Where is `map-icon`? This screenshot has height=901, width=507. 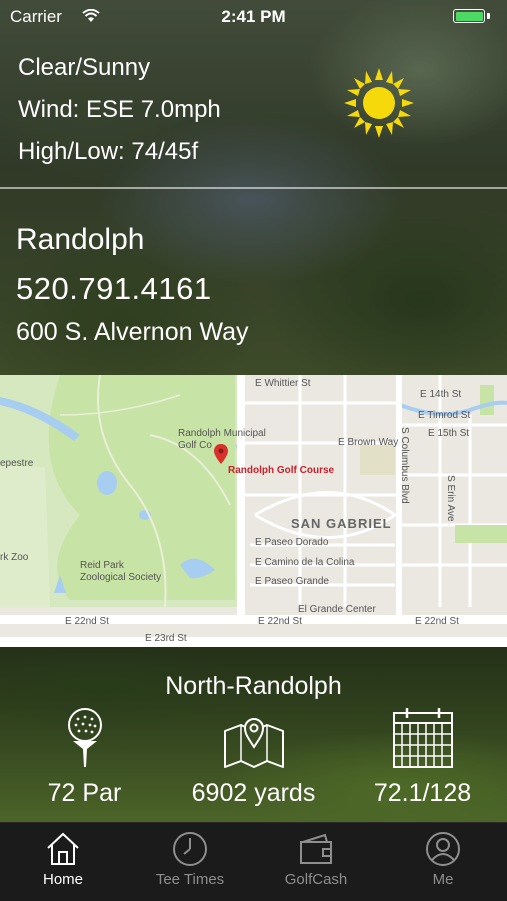
map-icon is located at coordinates (253, 743).